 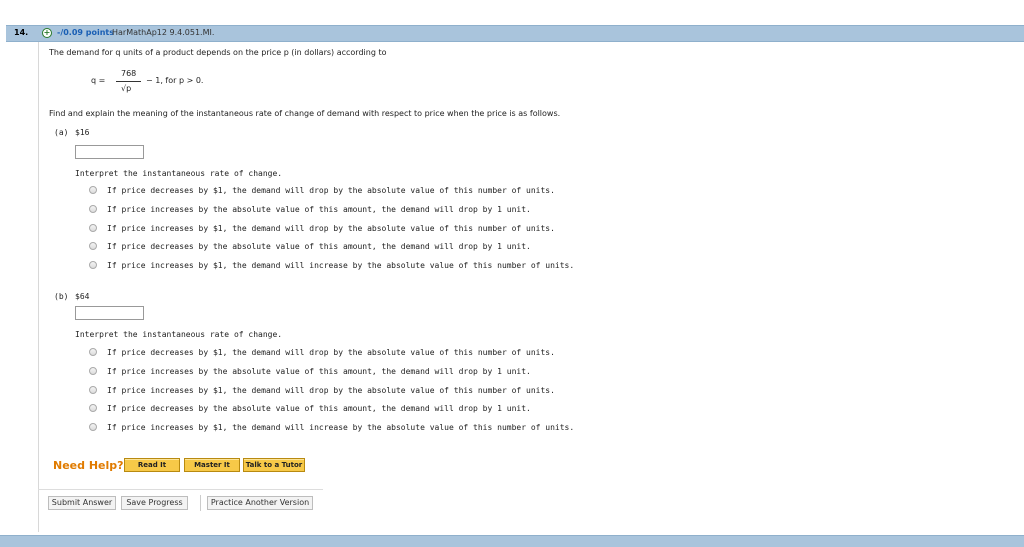 What do you see at coordinates (128, 81) in the screenshot?
I see `fraction-line` at bounding box center [128, 81].